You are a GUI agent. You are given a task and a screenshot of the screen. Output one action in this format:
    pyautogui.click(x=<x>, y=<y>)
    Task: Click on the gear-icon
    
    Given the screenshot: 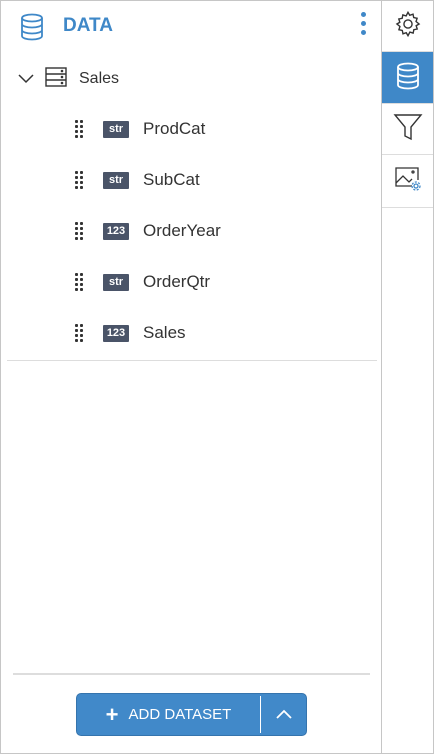 What is the action you would take?
    pyautogui.click(x=408, y=26)
    